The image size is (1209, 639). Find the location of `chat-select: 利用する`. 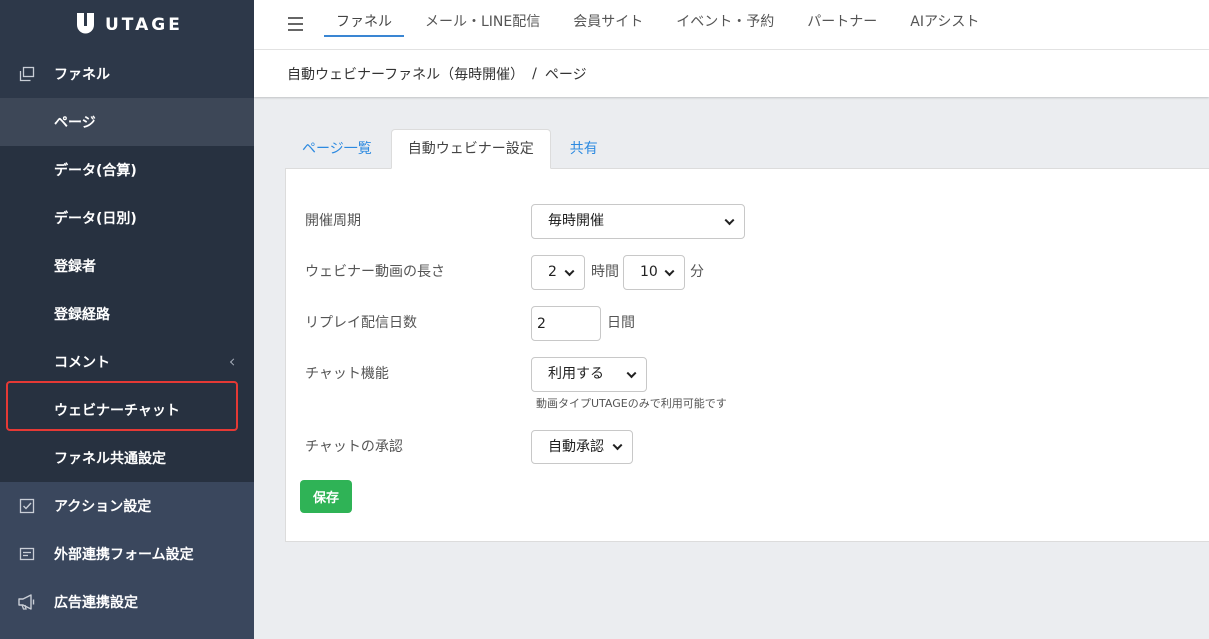

chat-select: 利用する is located at coordinates (589, 374).